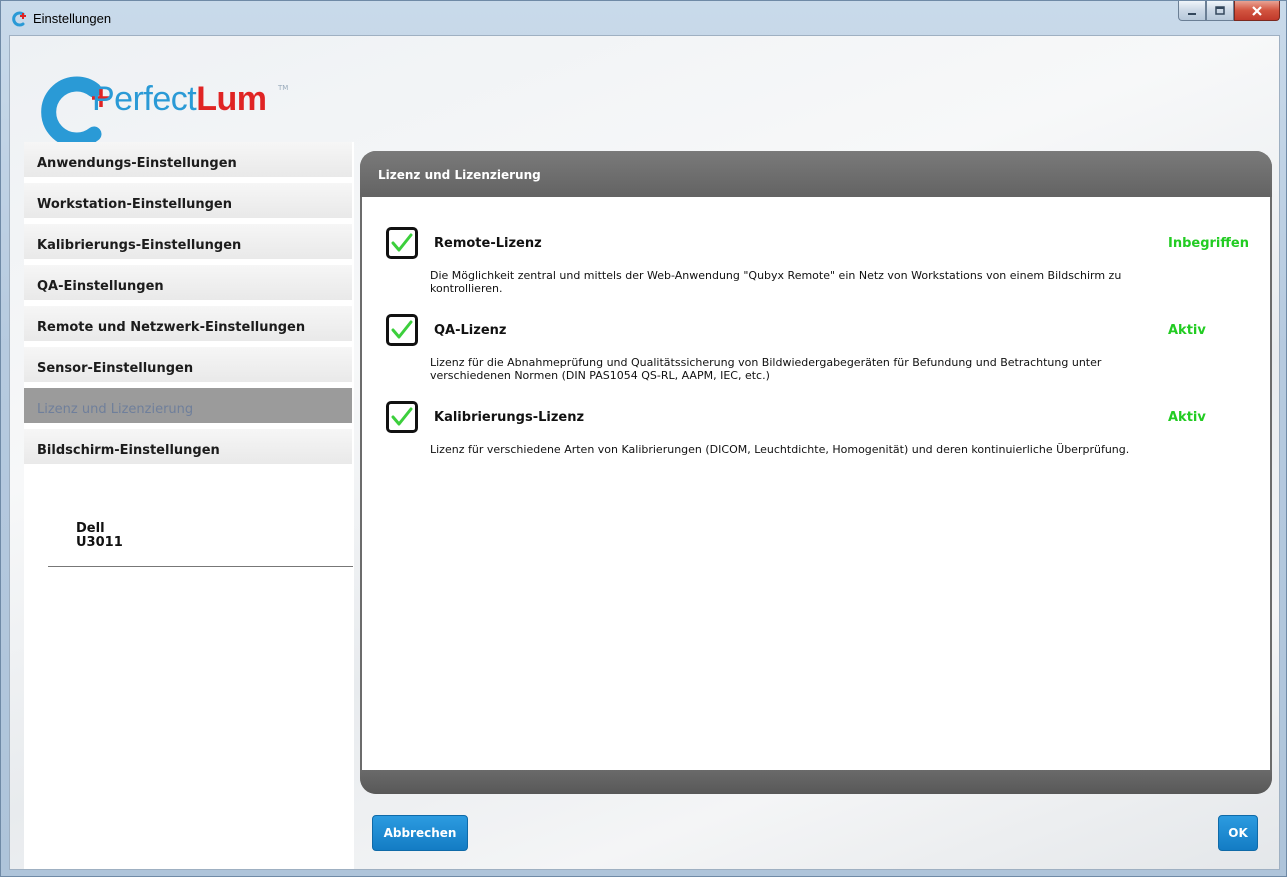  What do you see at coordinates (420, 833) in the screenshot?
I see `cancel-button: Abbrechen` at bounding box center [420, 833].